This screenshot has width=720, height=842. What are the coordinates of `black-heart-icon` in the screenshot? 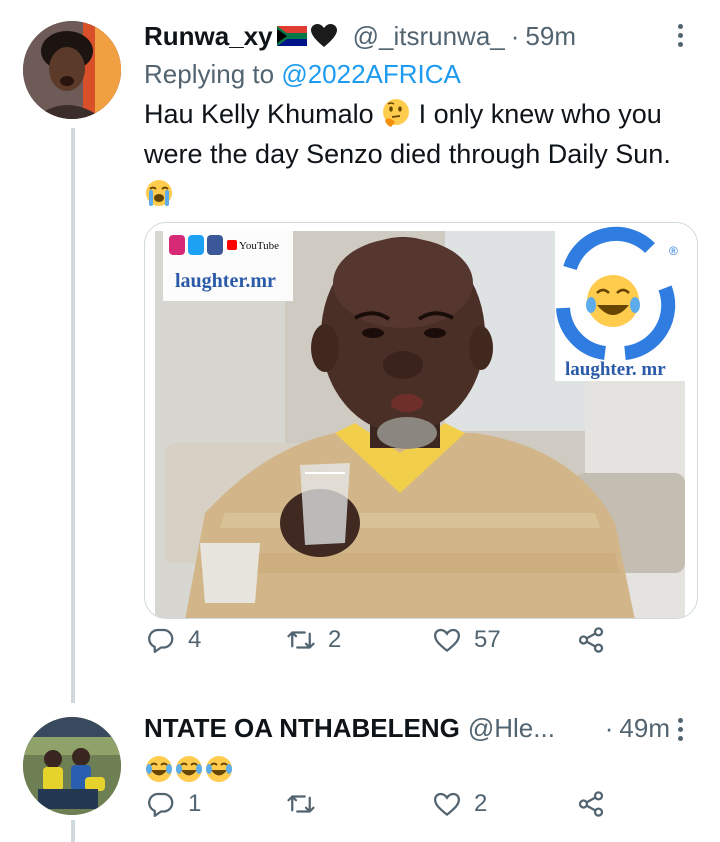 It's located at (323, 35).